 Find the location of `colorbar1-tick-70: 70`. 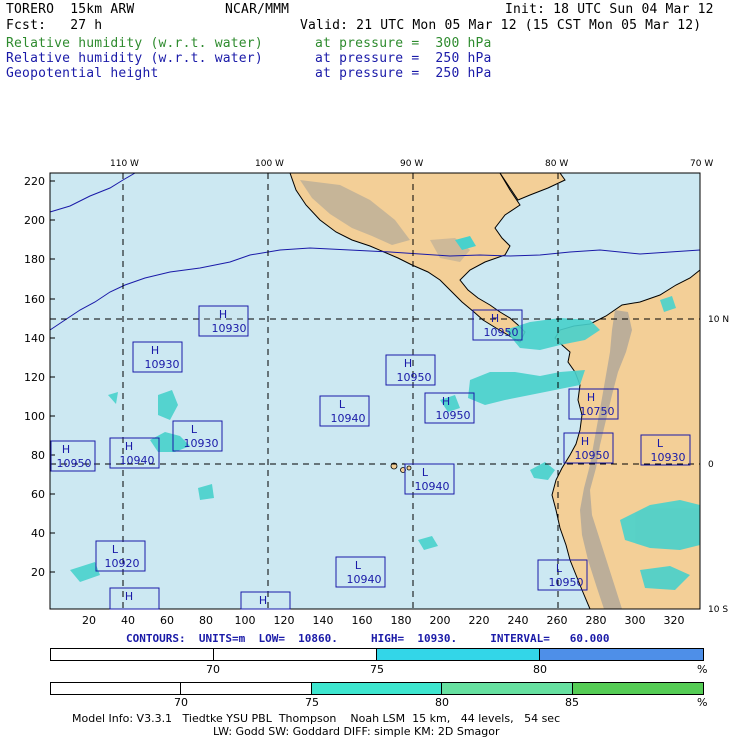

colorbar1-tick-70: 70 is located at coordinates (213, 669).